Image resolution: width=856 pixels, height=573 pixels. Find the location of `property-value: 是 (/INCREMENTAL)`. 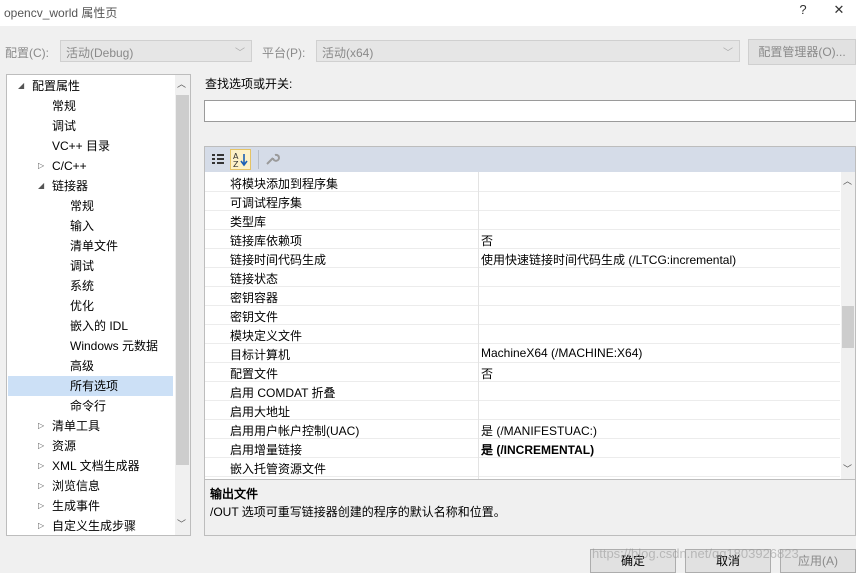

property-value: 是 (/INCREMENTAL) is located at coordinates (537, 449).